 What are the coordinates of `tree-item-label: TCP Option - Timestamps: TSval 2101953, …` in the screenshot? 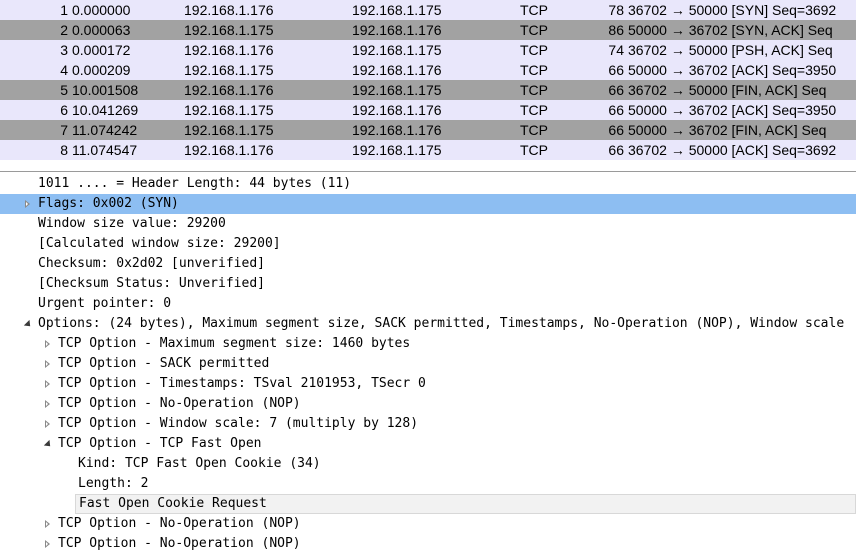 It's located at (242, 383).